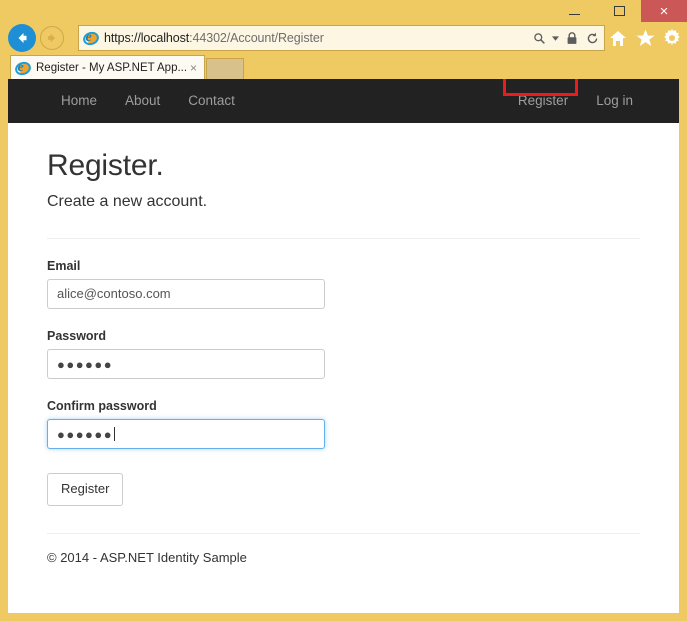 The image size is (687, 621). I want to click on content-divider, so click(343, 238).